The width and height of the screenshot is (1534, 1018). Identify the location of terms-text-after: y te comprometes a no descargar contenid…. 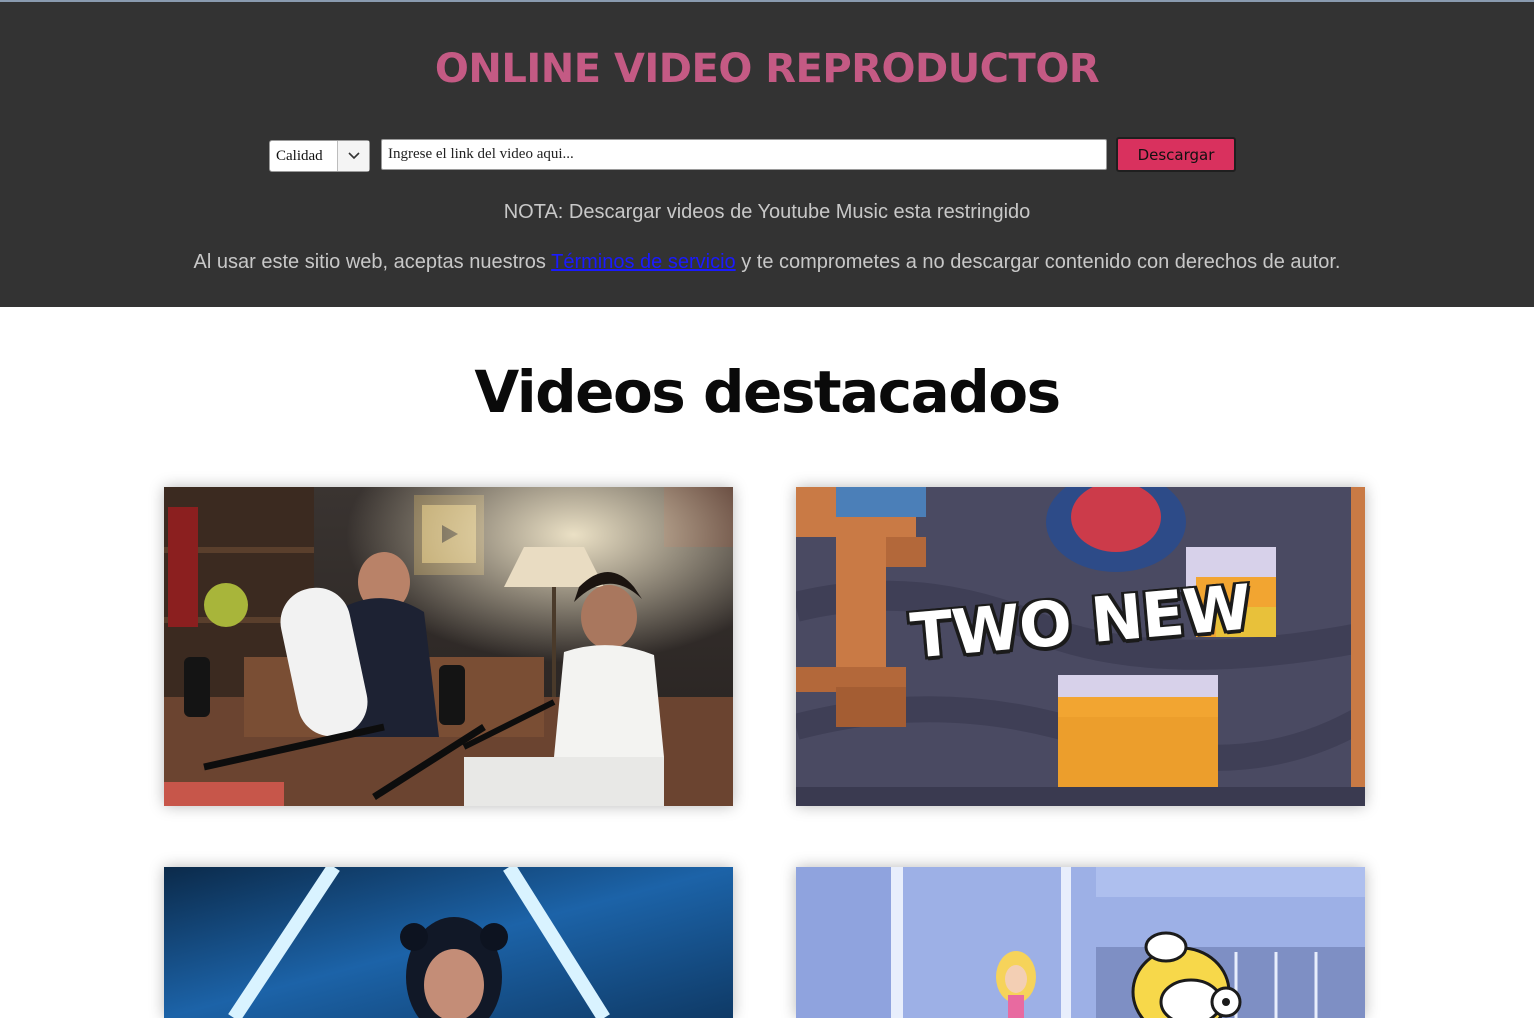
(1038, 262).